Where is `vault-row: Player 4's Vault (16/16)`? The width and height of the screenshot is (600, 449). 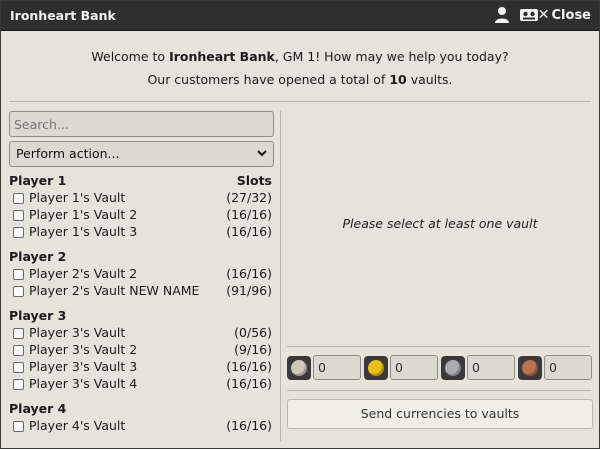 vault-row: Player 4's Vault (16/16) is located at coordinates (141, 426).